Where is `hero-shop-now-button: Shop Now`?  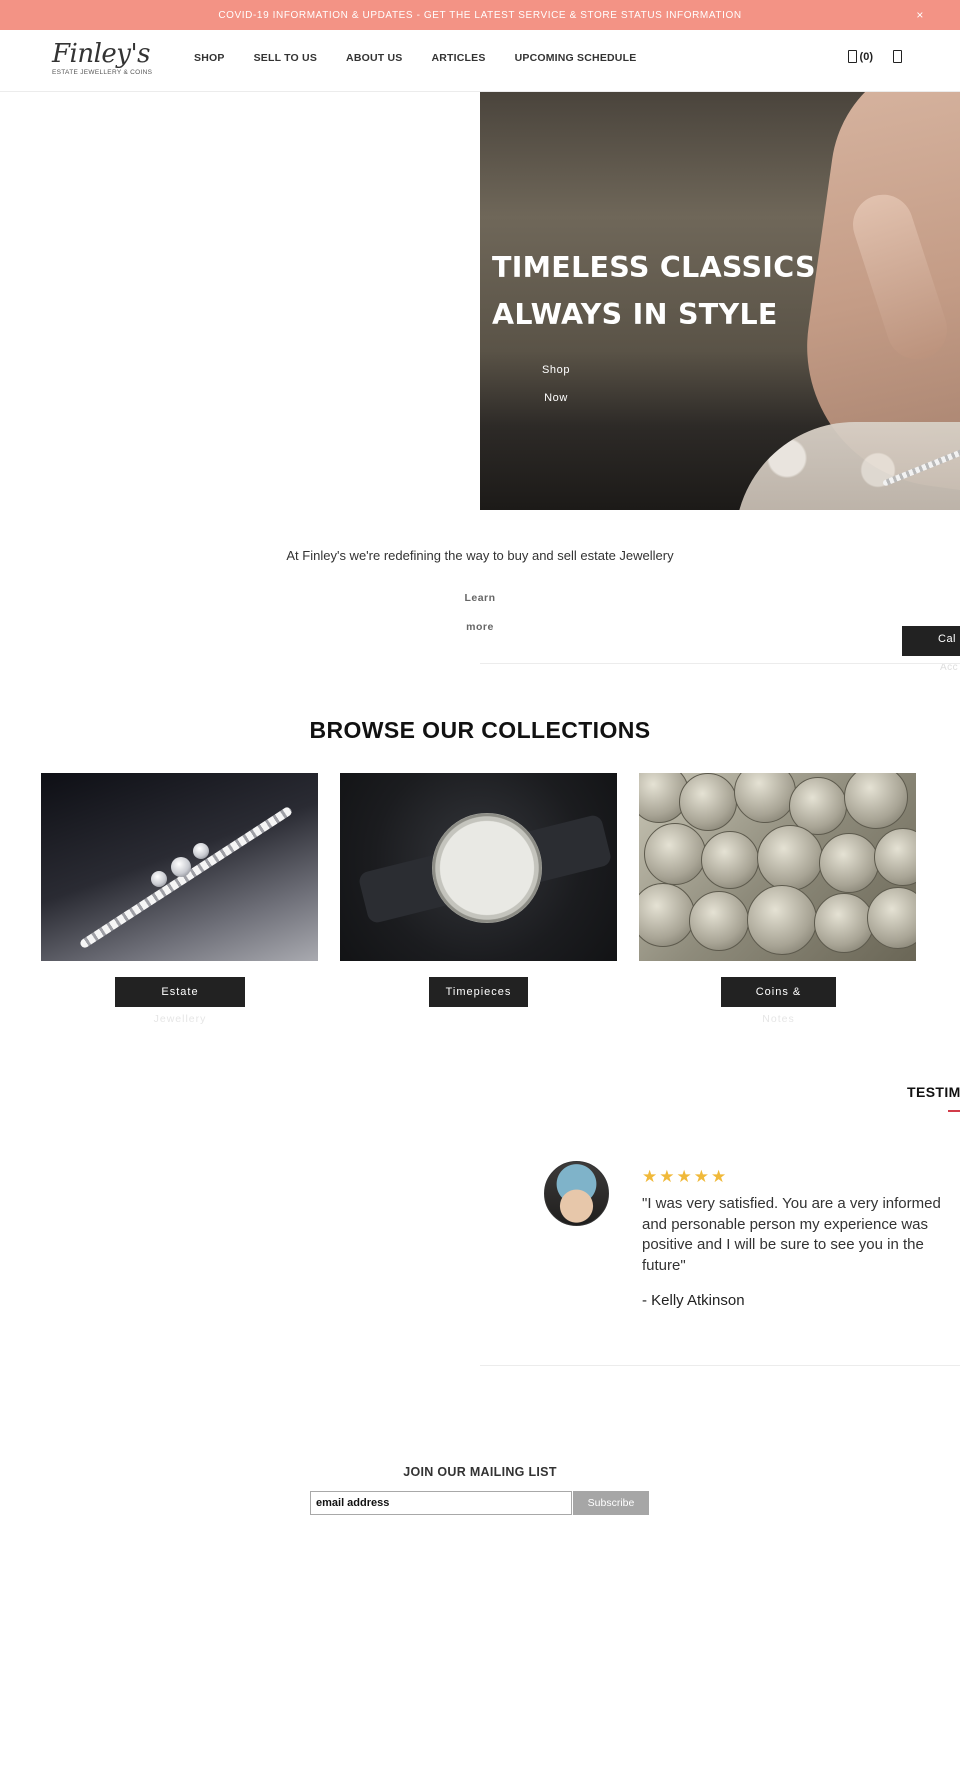 hero-shop-now-button: Shop Now is located at coordinates (556, 384).